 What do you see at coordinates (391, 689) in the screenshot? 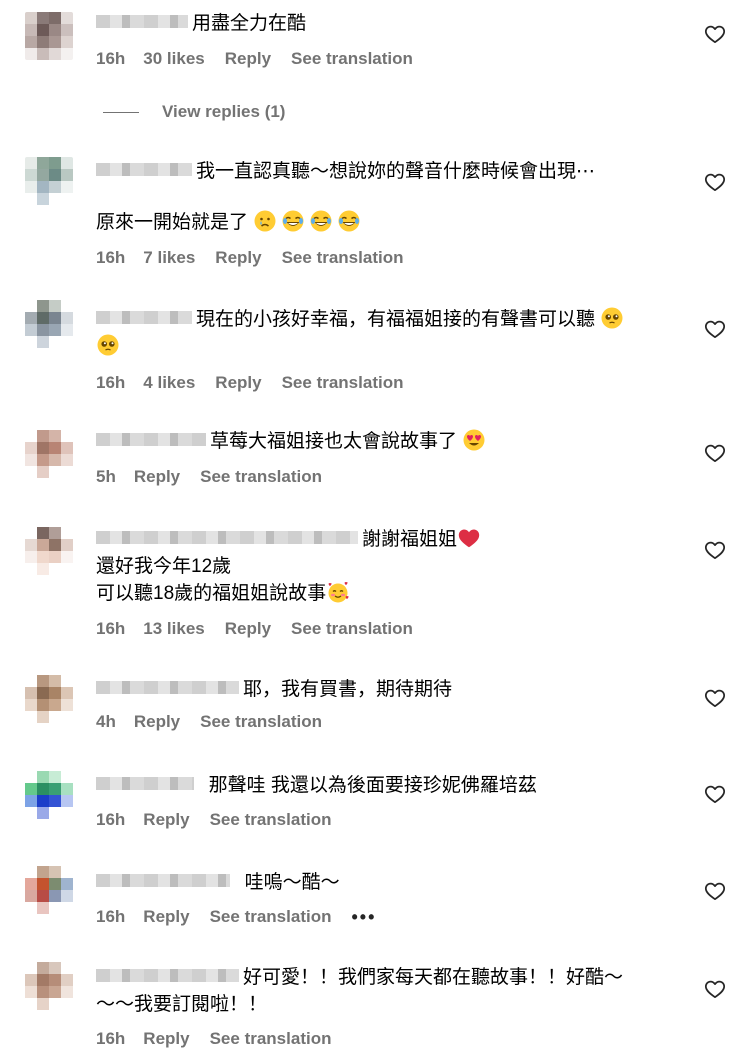
I see `comment-text: 耶，我有買書，期待期待` at bounding box center [391, 689].